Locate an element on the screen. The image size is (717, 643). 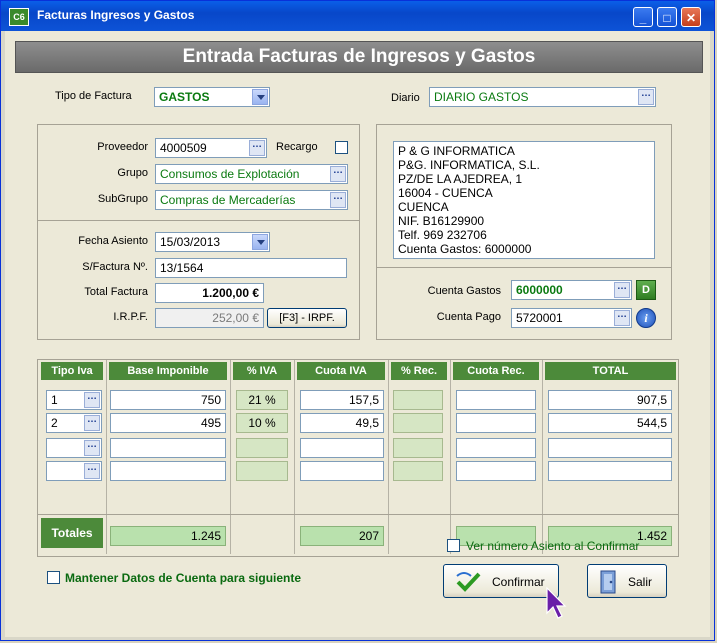
diario-value: DIARIO GASTOS is located at coordinates (481, 97).